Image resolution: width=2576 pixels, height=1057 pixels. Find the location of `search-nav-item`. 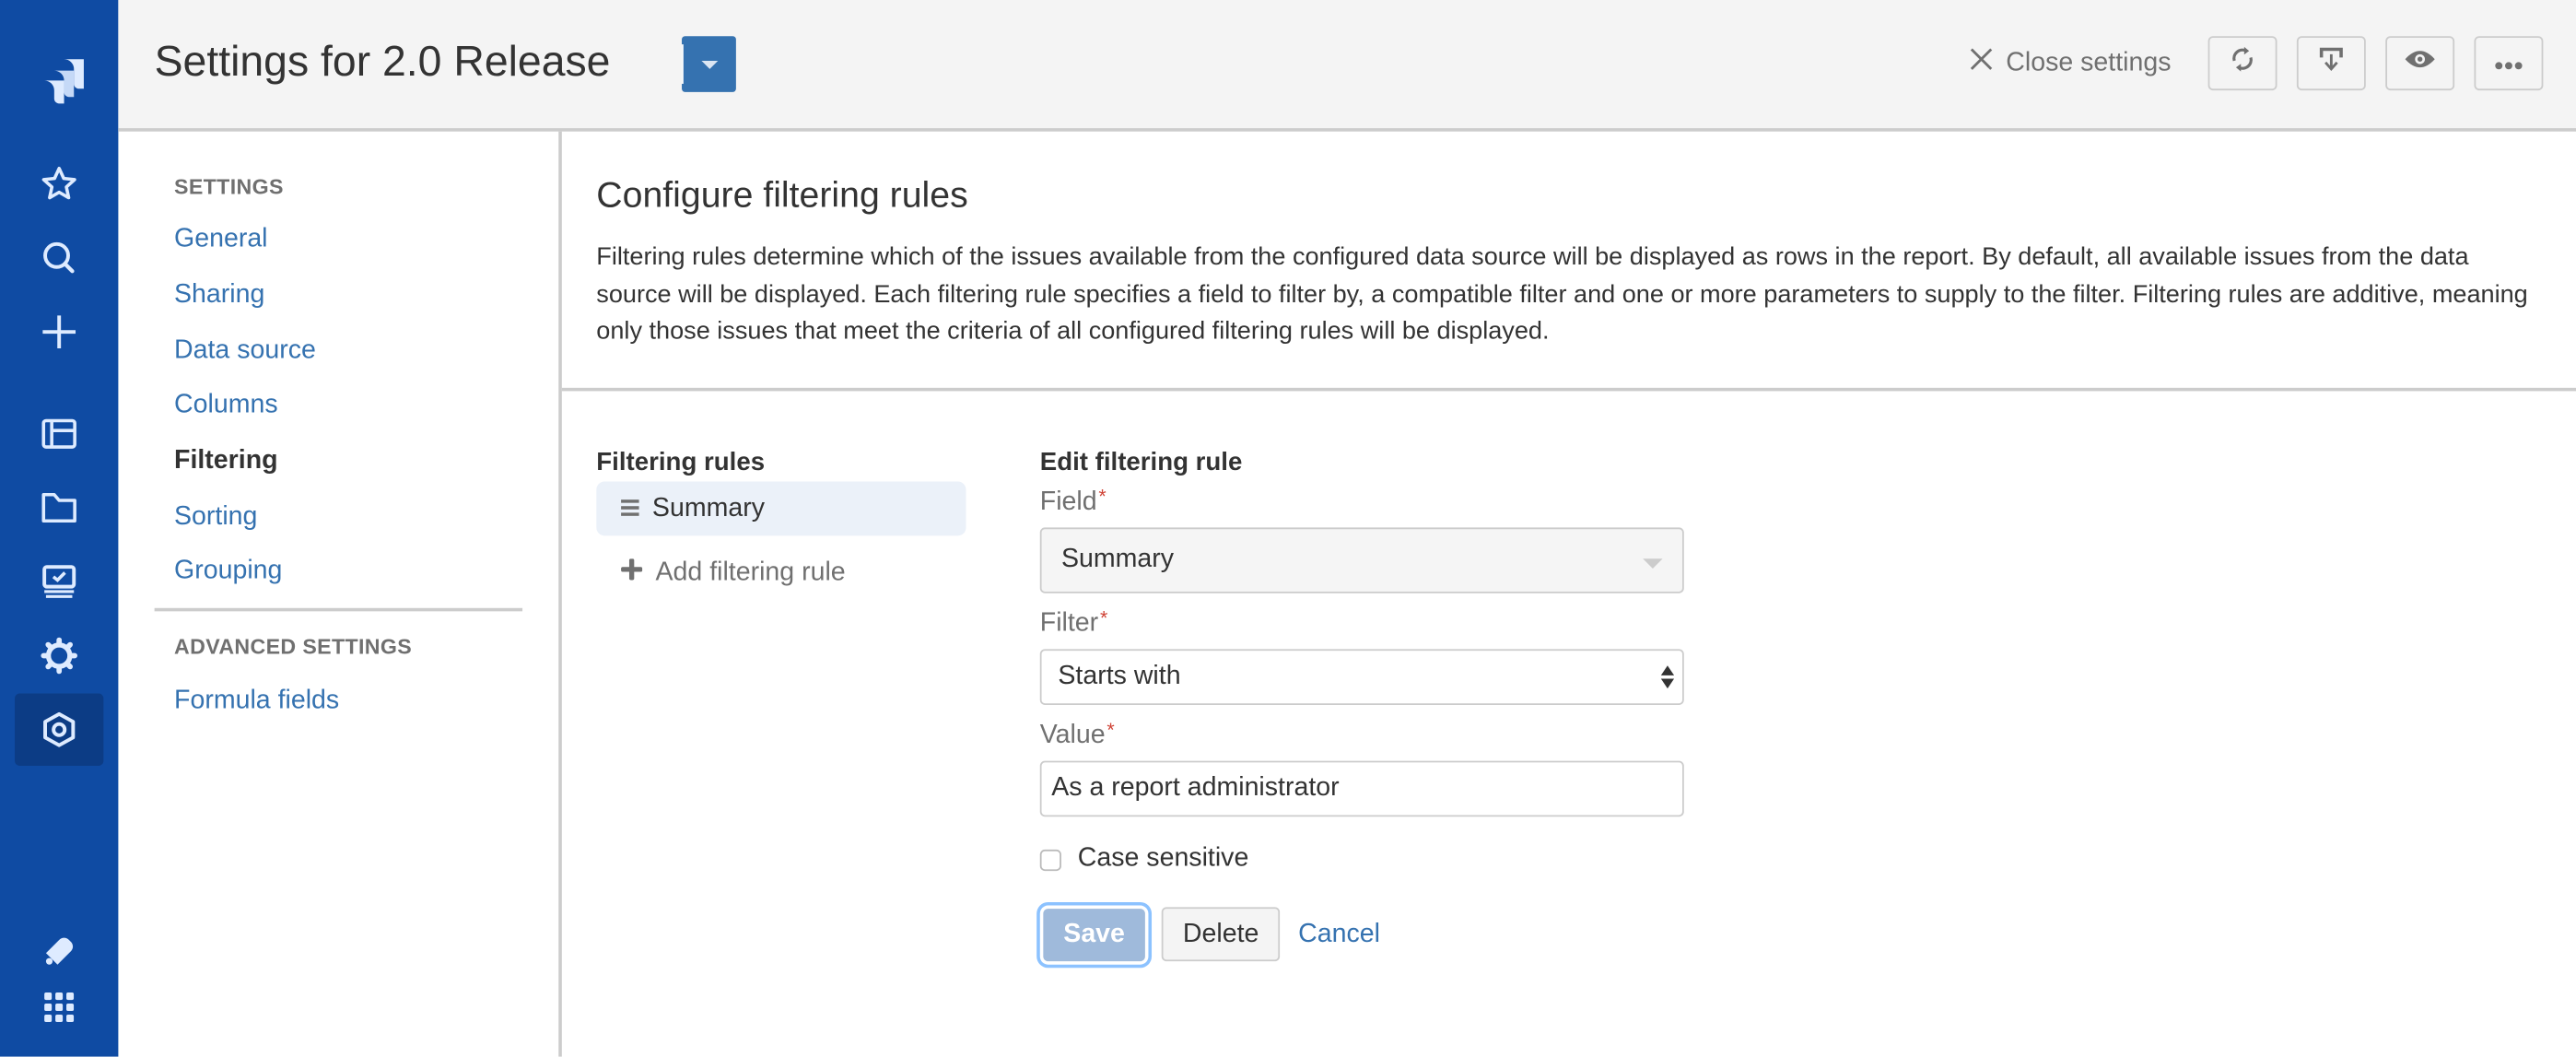

search-nav-item is located at coordinates (59, 258).